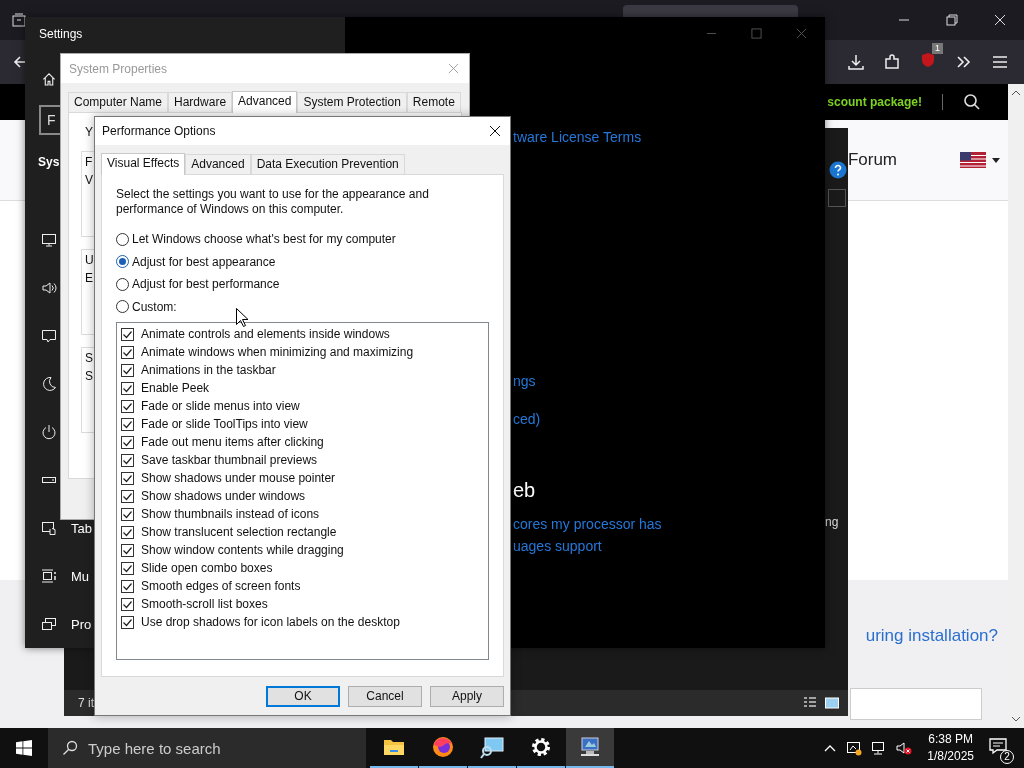 The height and width of the screenshot is (768, 1024). I want to click on checkbox-label: Fade or slide menus into view, so click(220, 406).